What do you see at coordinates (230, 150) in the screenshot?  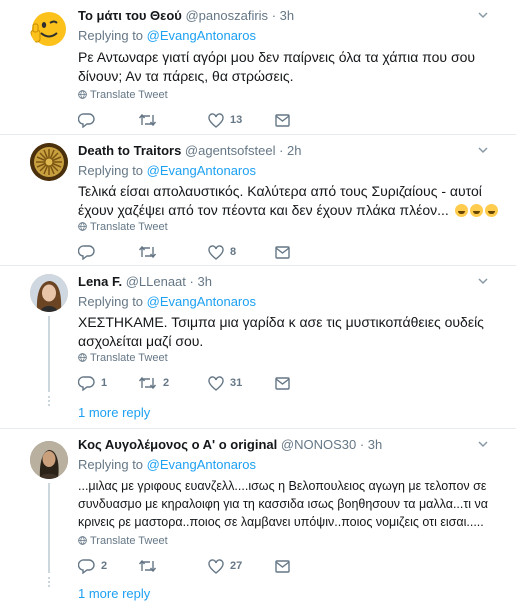 I see `user-handle: @agentsofsteel` at bounding box center [230, 150].